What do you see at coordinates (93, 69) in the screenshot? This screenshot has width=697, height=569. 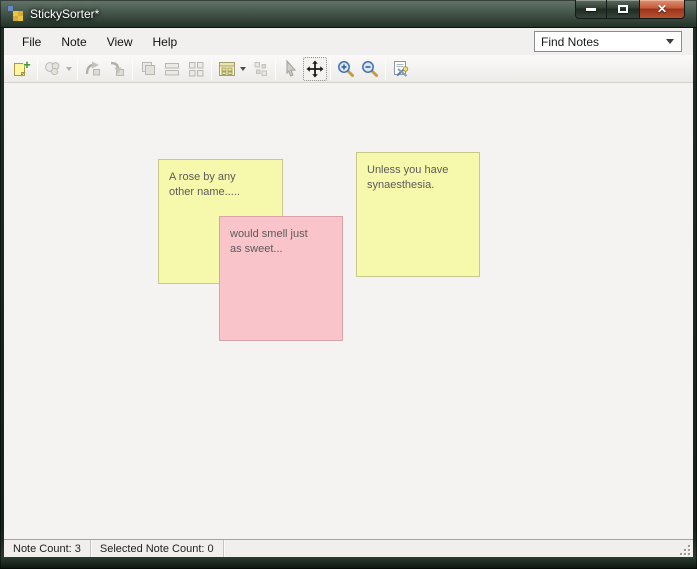 I see `bring-forward-icon` at bounding box center [93, 69].